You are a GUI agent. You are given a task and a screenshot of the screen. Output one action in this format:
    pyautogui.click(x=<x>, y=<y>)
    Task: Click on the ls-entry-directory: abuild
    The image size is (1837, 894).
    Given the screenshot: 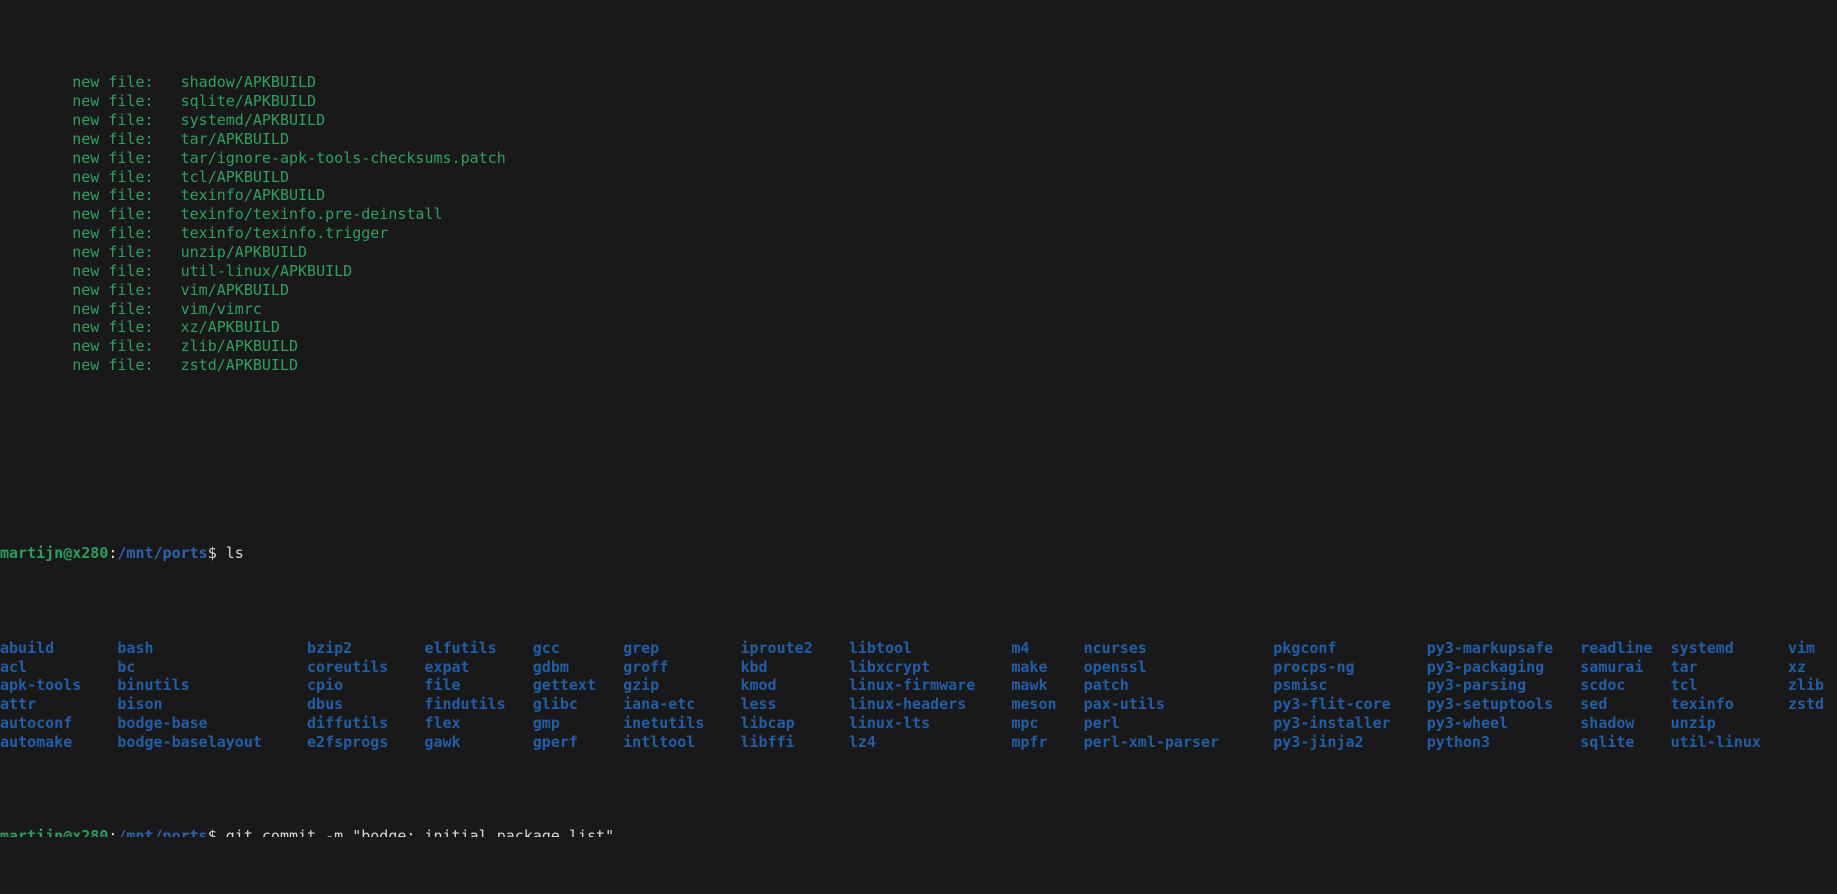 What is the action you would take?
    pyautogui.click(x=58, y=648)
    